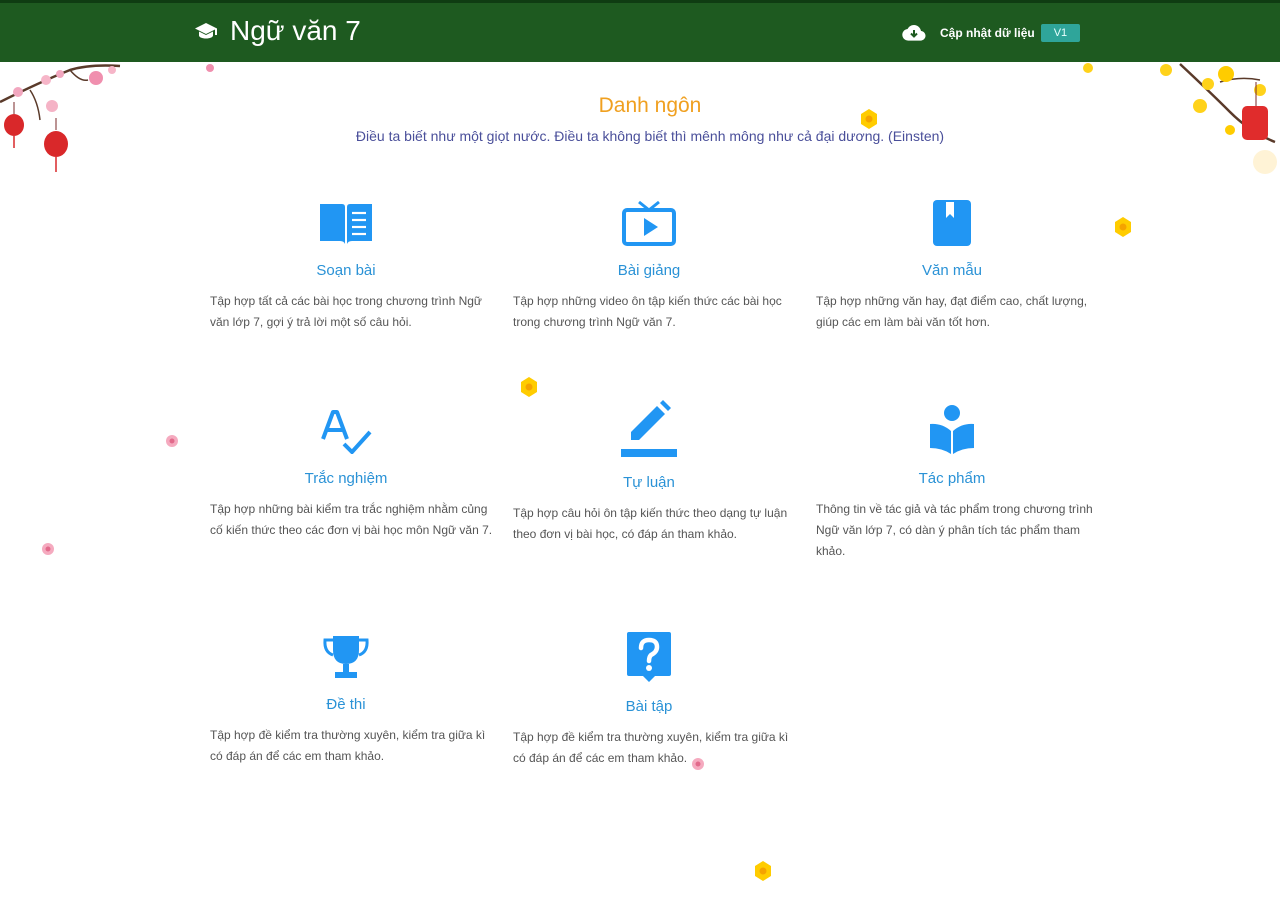 The image size is (1280, 900). Describe the element at coordinates (640, 31) in the screenshot. I see `top-navbar: Ngữ văn 7 Cập nhật dữ liệu V1` at that location.